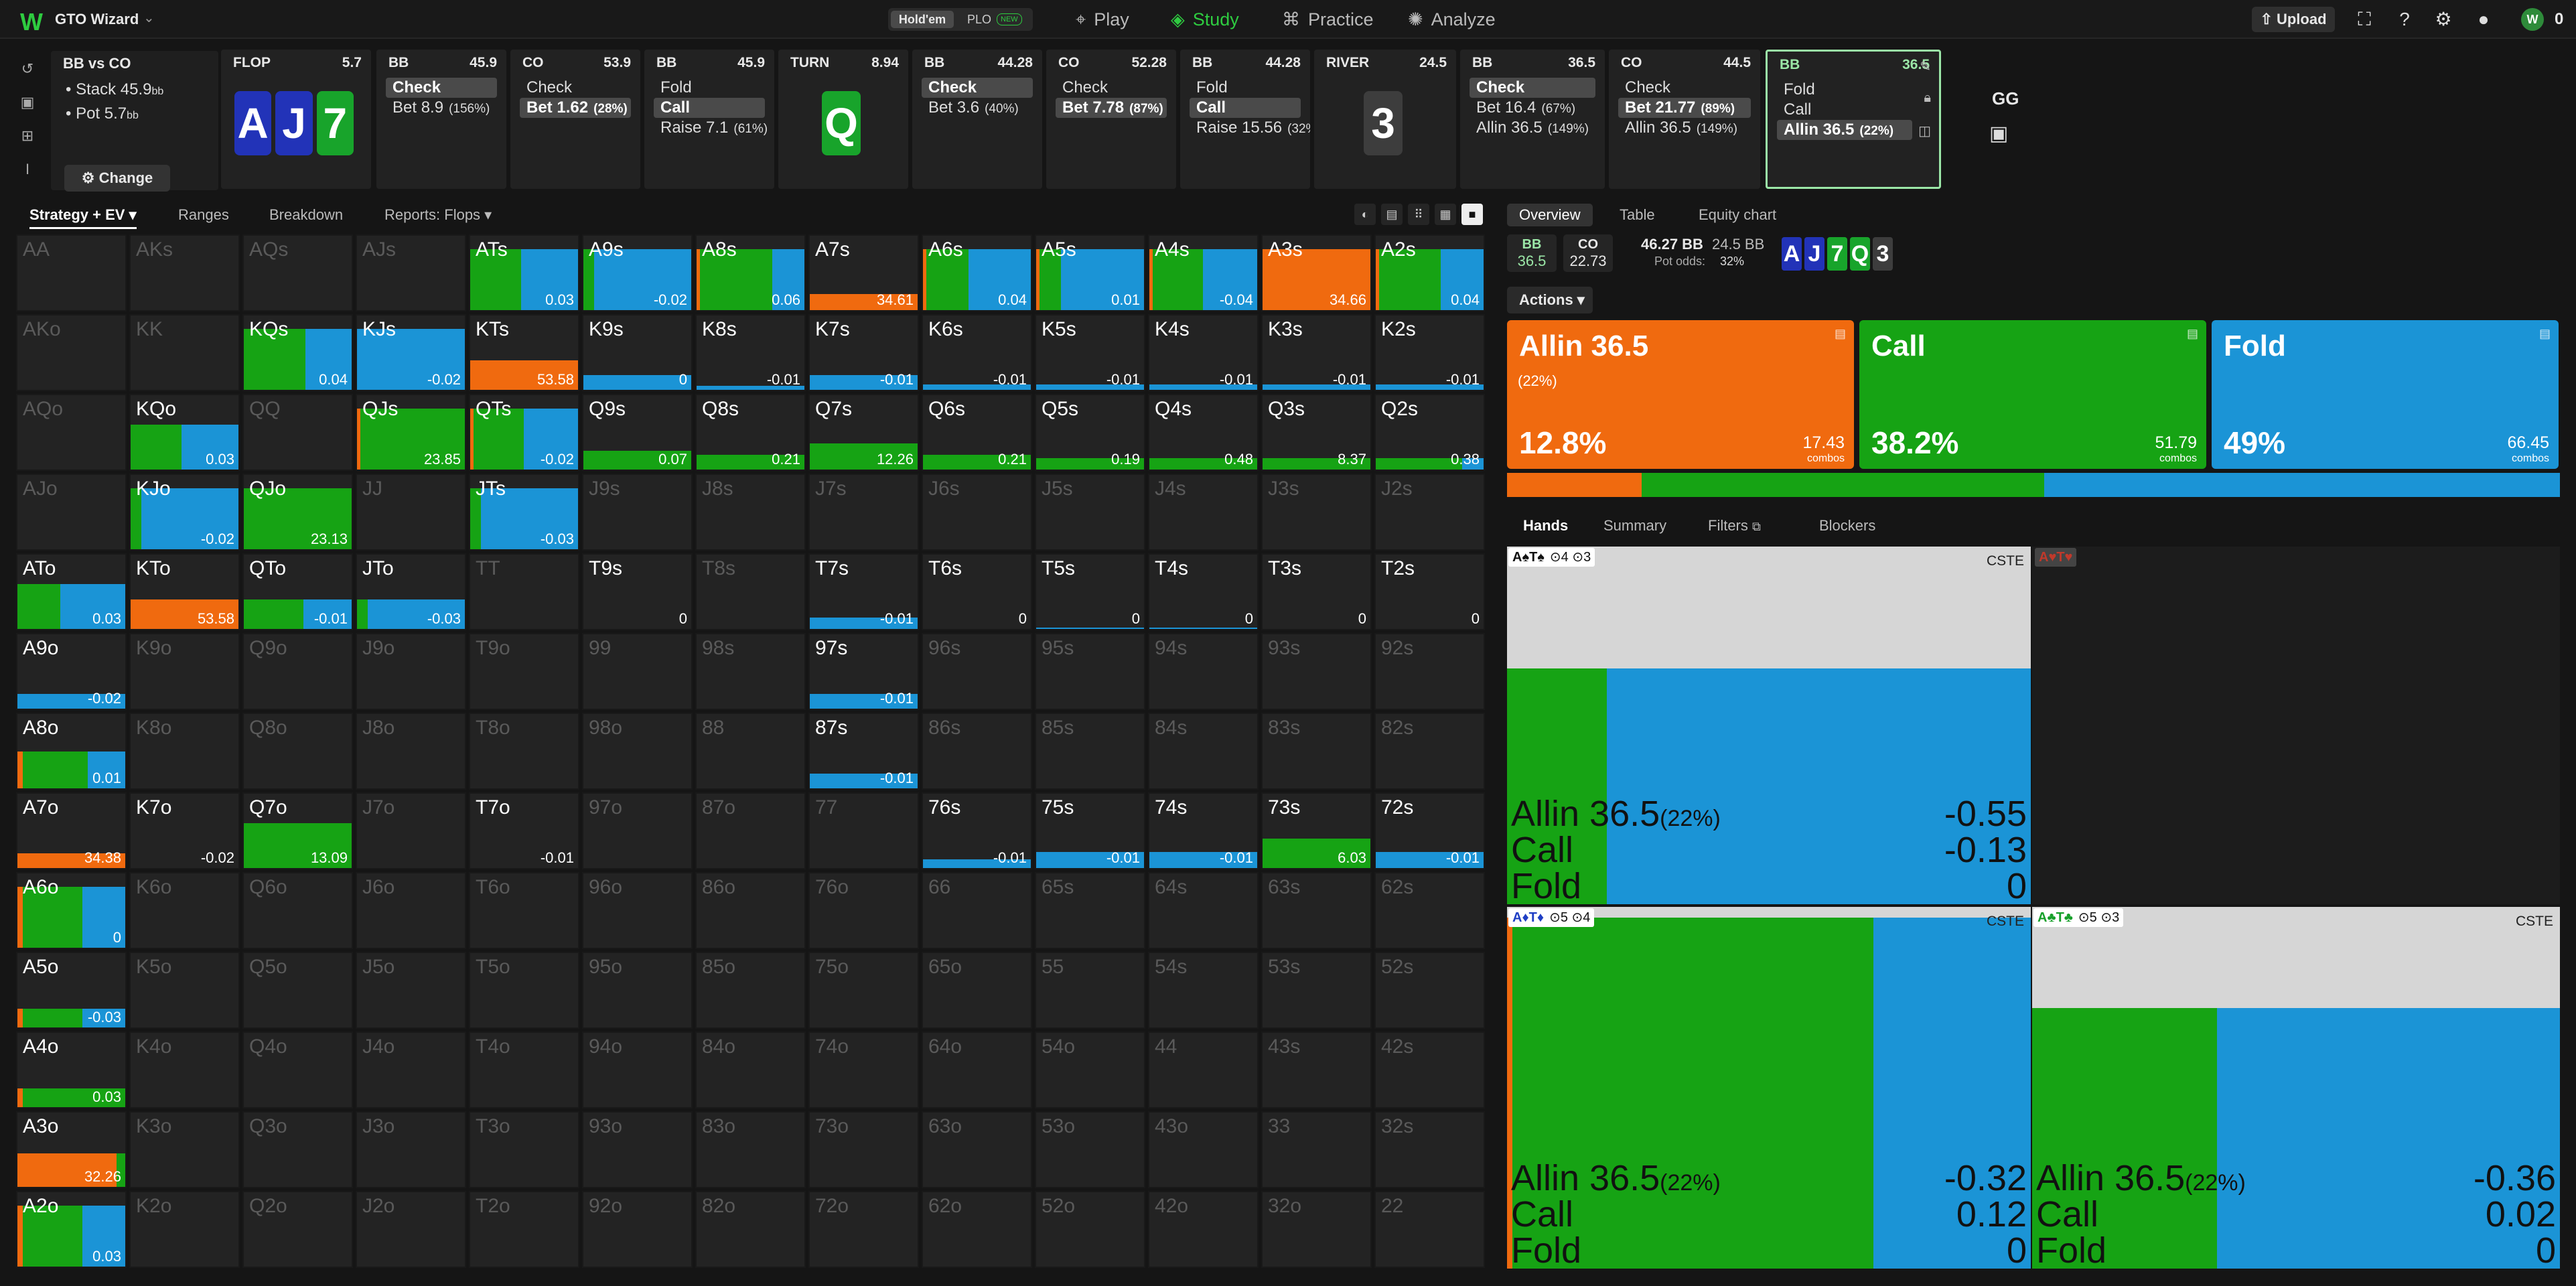 The image size is (2576, 1286). What do you see at coordinates (1090, 910) in the screenshot?
I see `hand-cell-65s: 65s` at bounding box center [1090, 910].